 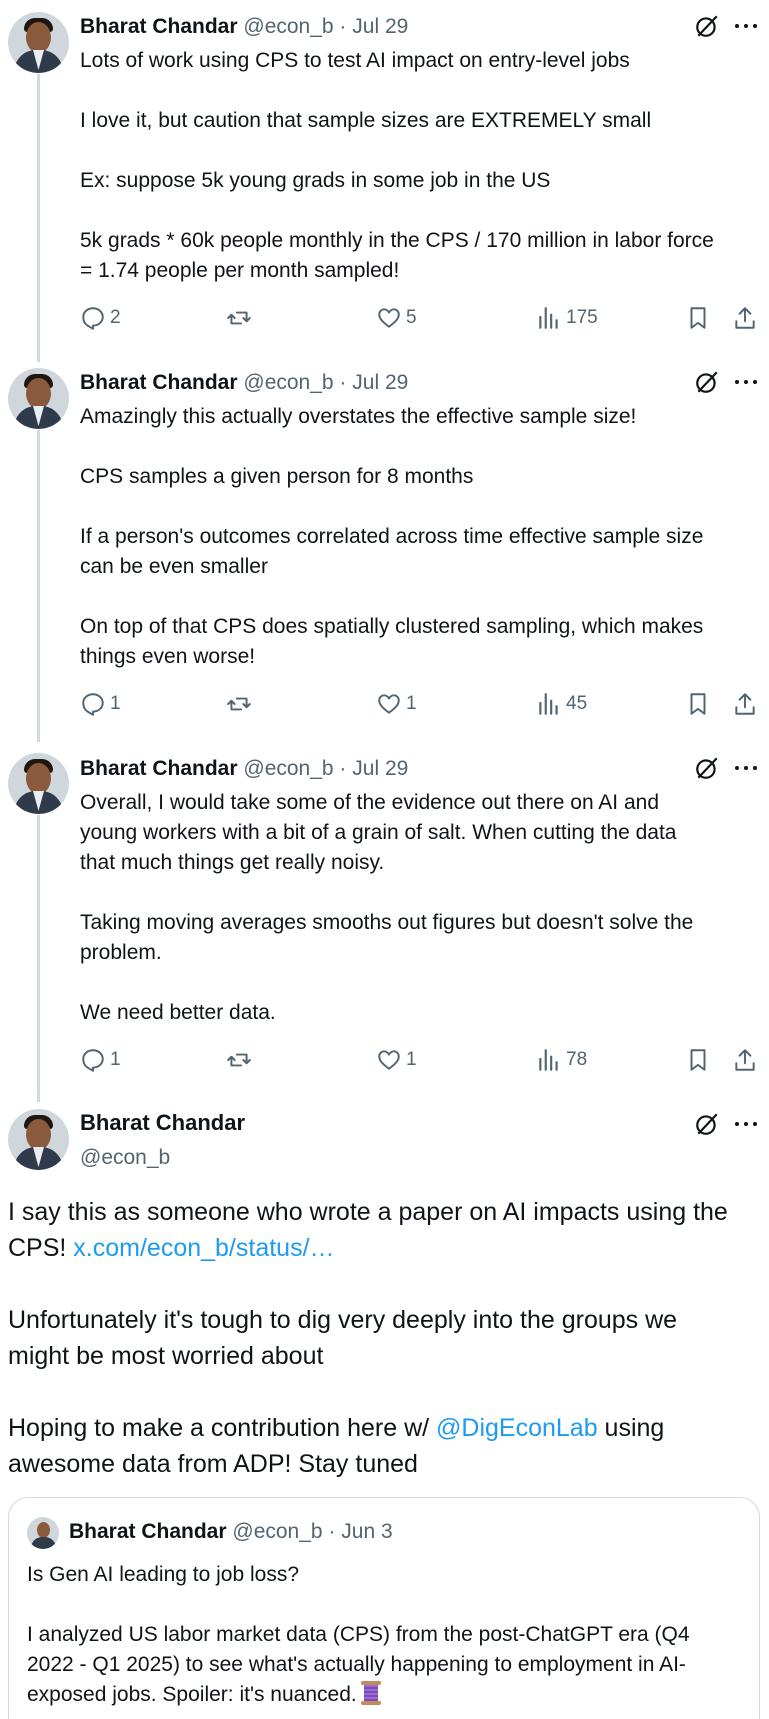 I want to click on mention-link: @DigEconLab, so click(x=517, y=1428).